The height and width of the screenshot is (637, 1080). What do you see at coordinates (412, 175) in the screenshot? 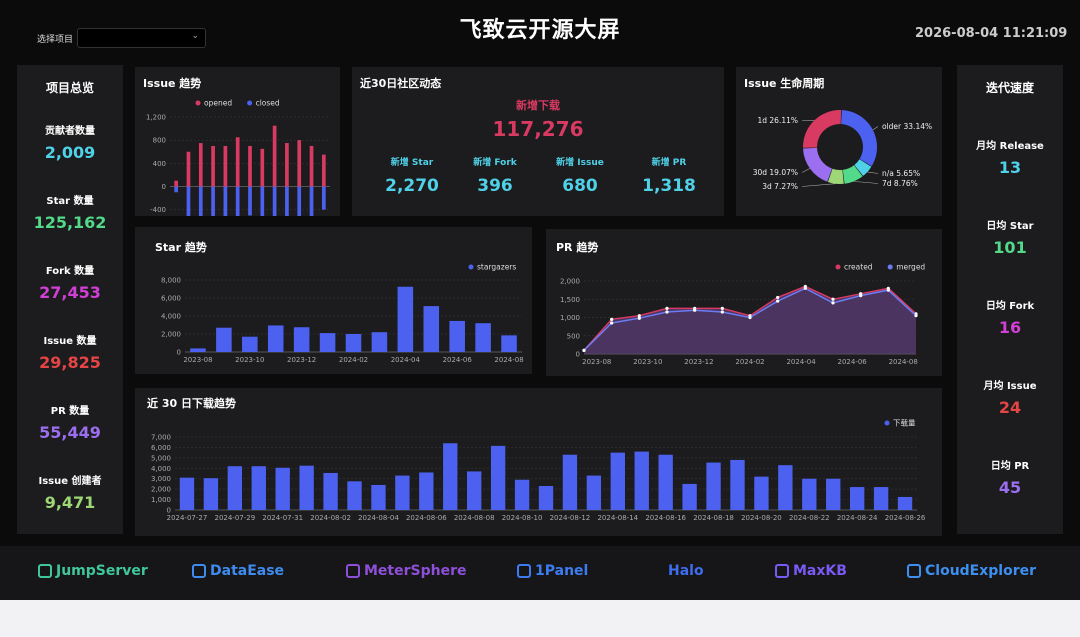
I see `community-stat: 新增 Star 2,270` at bounding box center [412, 175].